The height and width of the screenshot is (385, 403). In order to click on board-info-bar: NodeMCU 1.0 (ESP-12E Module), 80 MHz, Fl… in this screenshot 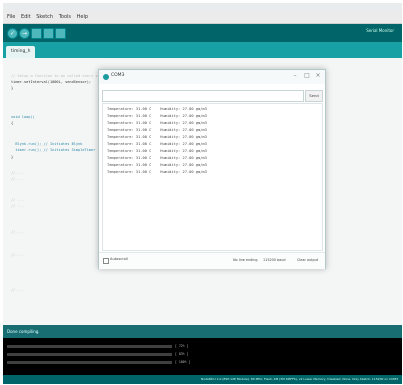, I will do `click(202, 379)`.